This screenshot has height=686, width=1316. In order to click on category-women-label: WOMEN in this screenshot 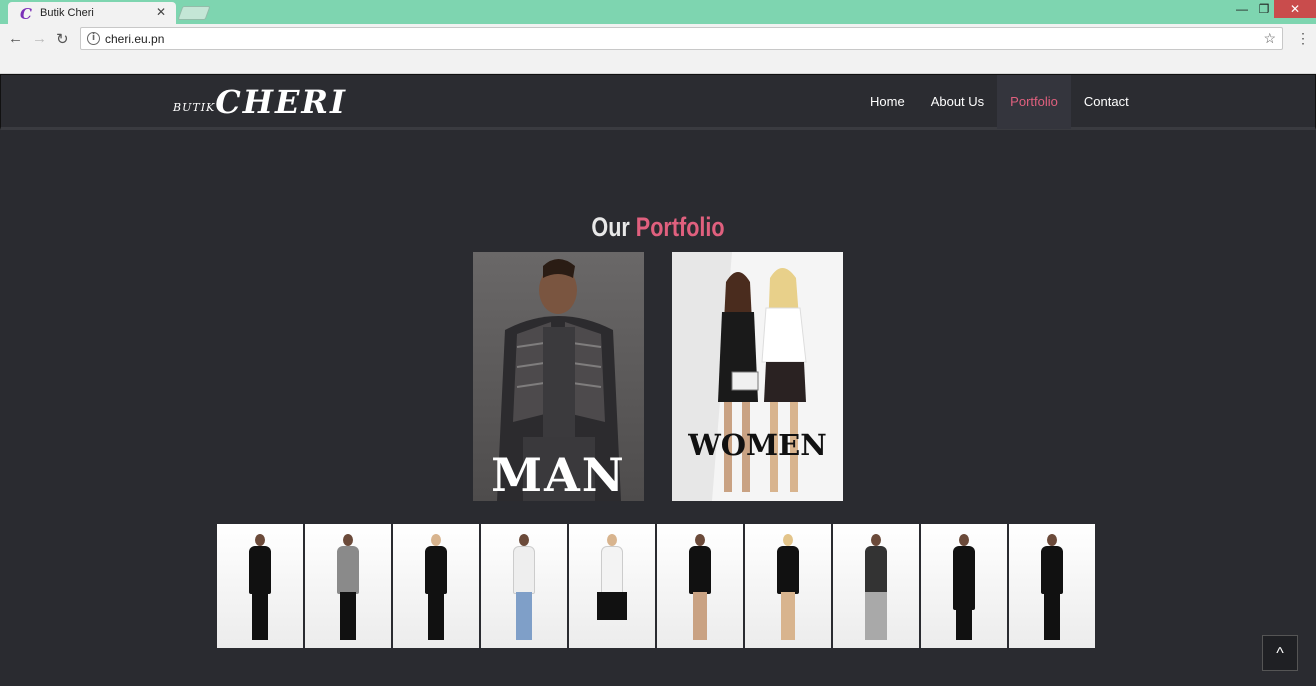, I will do `click(757, 445)`.